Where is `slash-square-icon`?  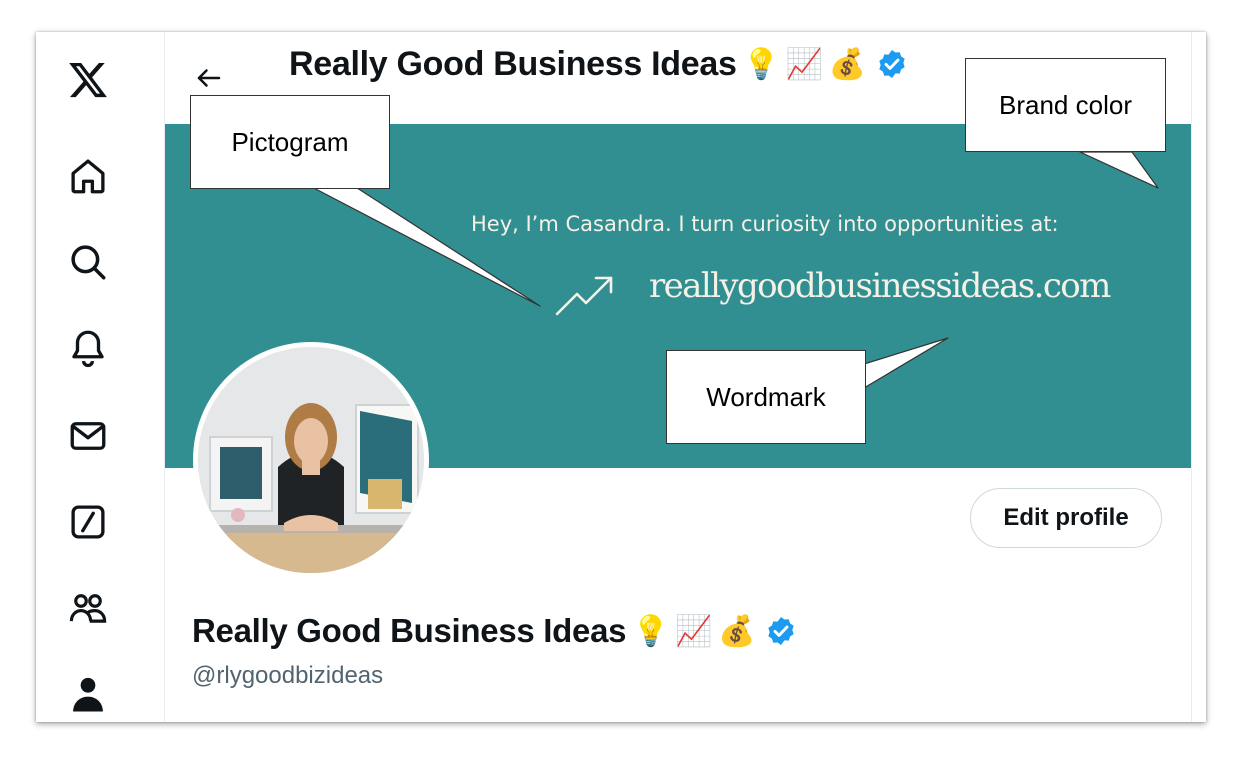 slash-square-icon is located at coordinates (88, 522).